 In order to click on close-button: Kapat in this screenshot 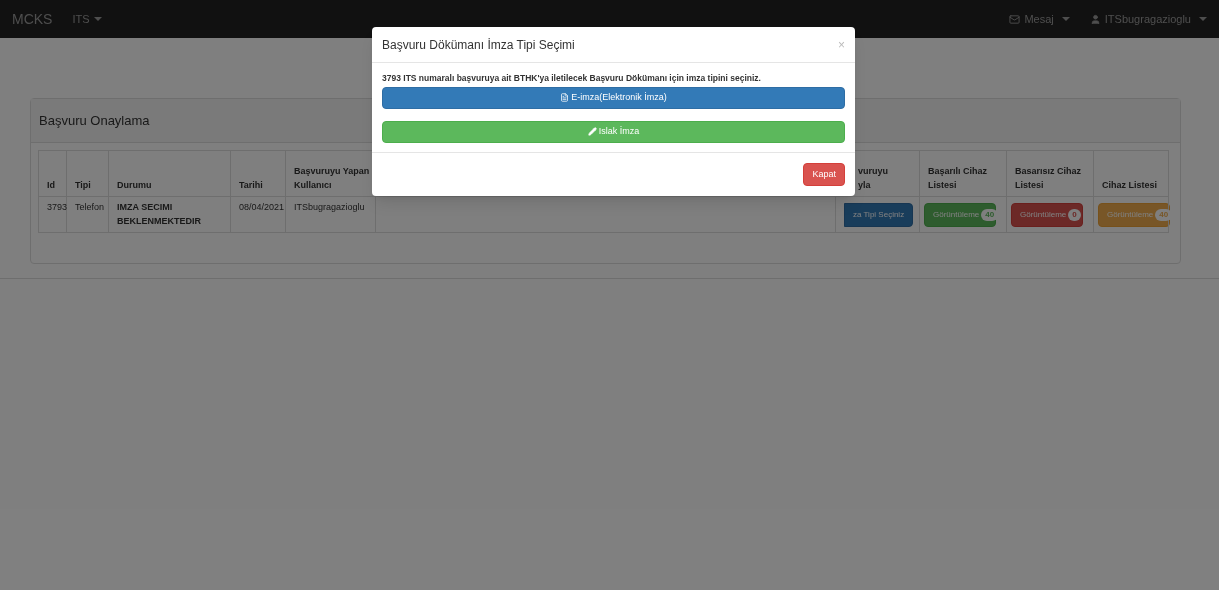, I will do `click(824, 174)`.